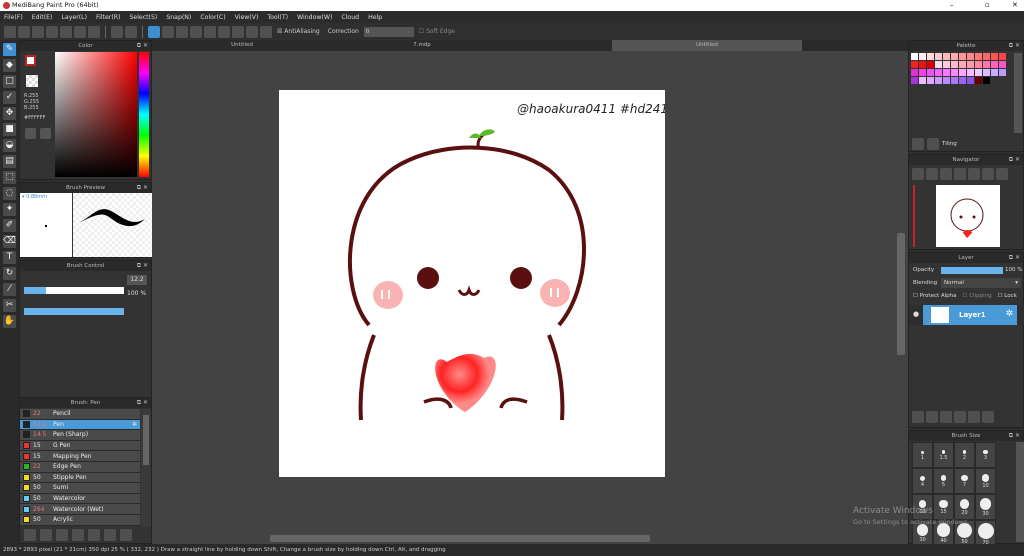 The width and height of the screenshot is (1024, 556). What do you see at coordinates (960, 174) in the screenshot?
I see `zoom-out-icon` at bounding box center [960, 174].